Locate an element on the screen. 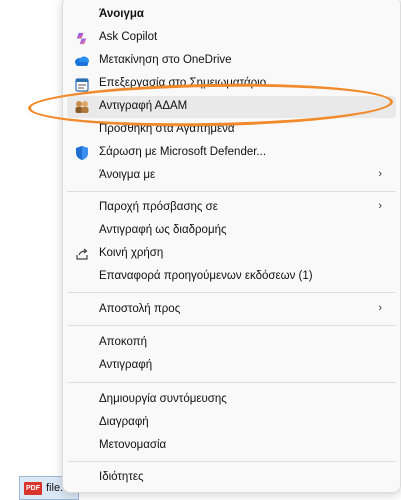 Image resolution: width=401 pixels, height=500 pixels. menu-item-label: Αντιγραφή ως διαδρομής is located at coordinates (163, 230).